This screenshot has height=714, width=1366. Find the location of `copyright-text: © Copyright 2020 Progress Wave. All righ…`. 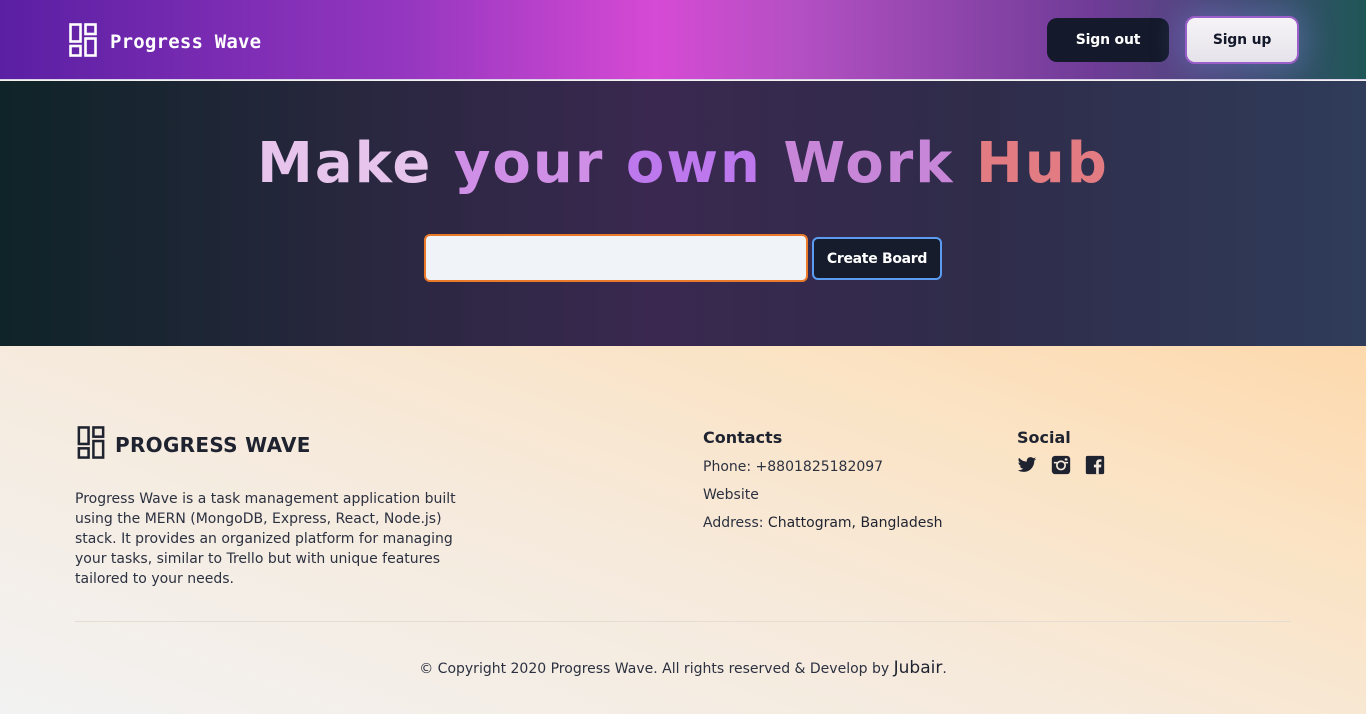

copyright-text: © Copyright 2020 Progress Wave. All righ… is located at coordinates (656, 669).